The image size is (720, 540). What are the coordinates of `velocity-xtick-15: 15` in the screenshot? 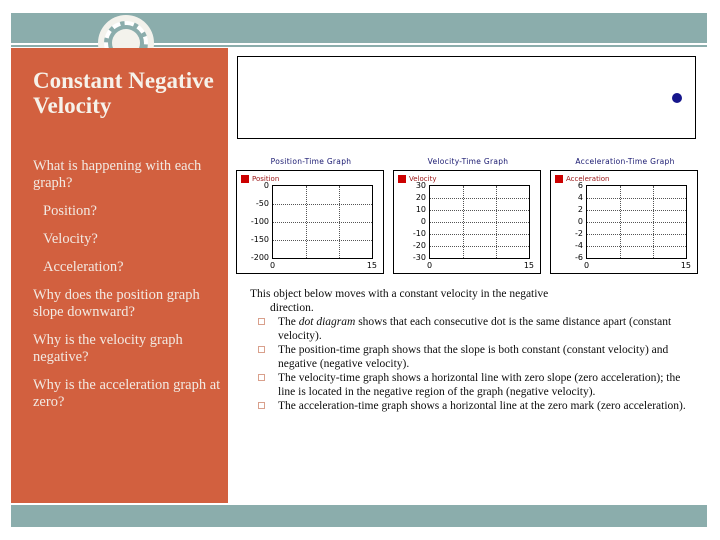 It's located at (528, 265).